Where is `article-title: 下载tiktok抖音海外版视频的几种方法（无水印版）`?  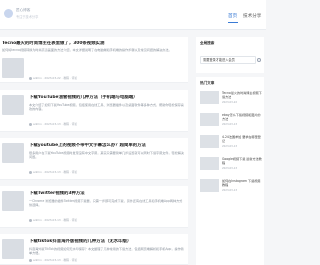
article-title: 下载tiktok抖音海外版视频的几种方法（无水印版） is located at coordinates (107, 241).